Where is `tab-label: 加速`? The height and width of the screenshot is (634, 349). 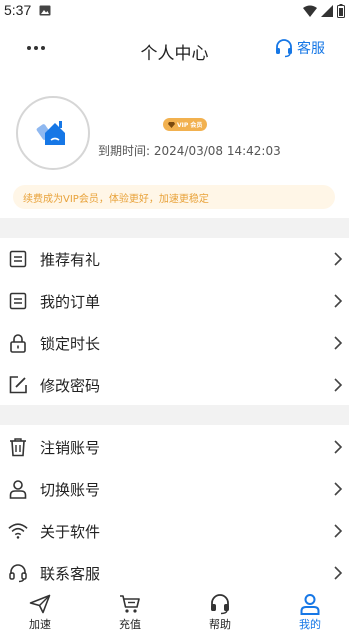
tab-label: 加速 is located at coordinates (40, 624).